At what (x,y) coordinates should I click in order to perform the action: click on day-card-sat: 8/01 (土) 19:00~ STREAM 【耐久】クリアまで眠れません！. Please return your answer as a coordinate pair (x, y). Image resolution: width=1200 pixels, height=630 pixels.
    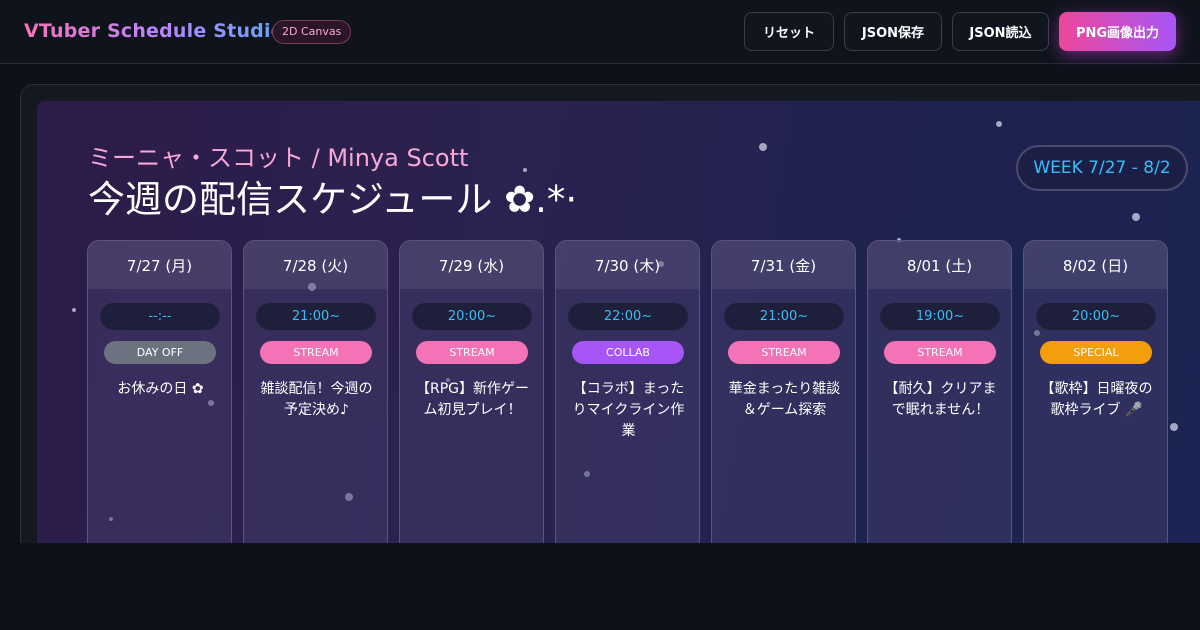
    Looking at the image, I should click on (939, 391).